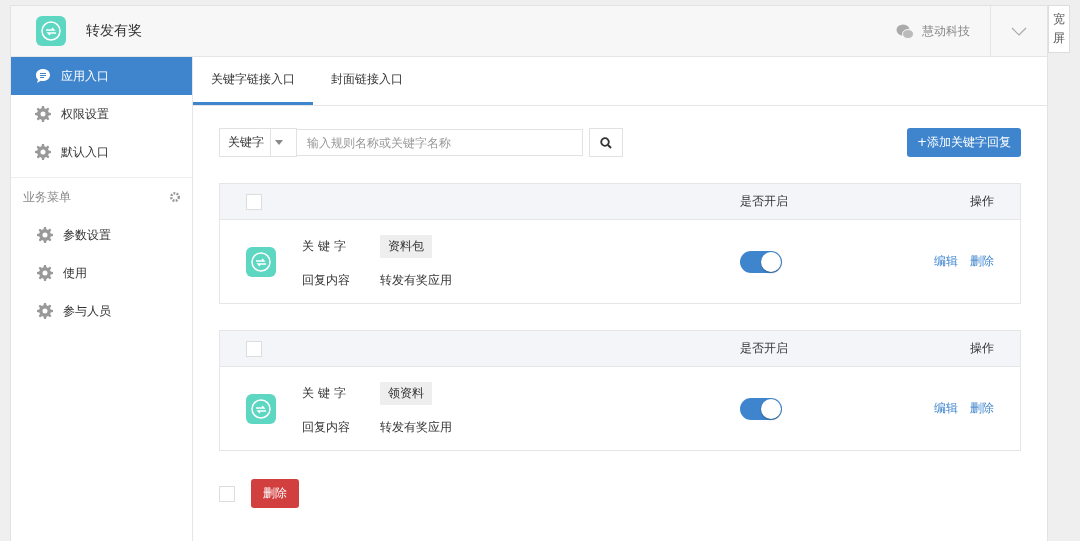 The height and width of the screenshot is (541, 1080). I want to click on search-icon, so click(606, 142).